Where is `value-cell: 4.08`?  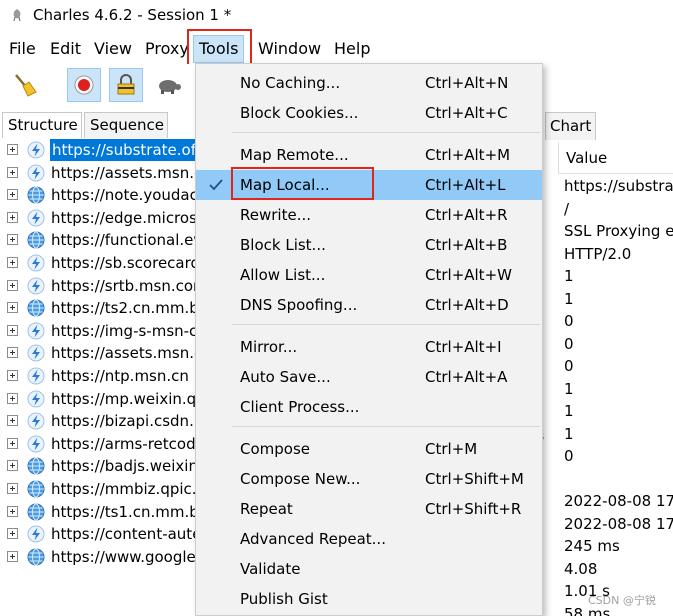
value-cell: 4.08 is located at coordinates (581, 568).